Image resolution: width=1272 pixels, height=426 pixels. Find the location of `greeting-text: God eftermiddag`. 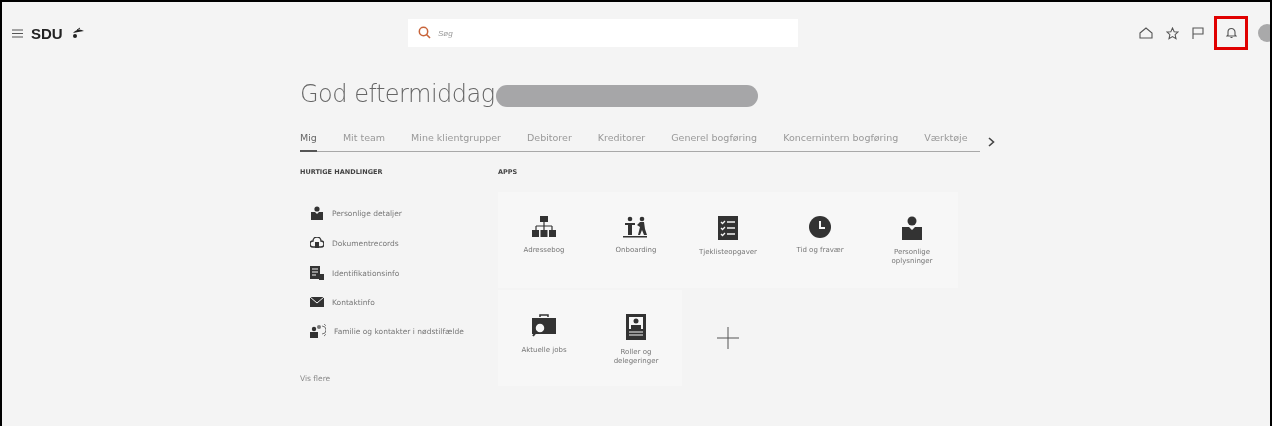

greeting-text: God eftermiddag is located at coordinates (397, 94).